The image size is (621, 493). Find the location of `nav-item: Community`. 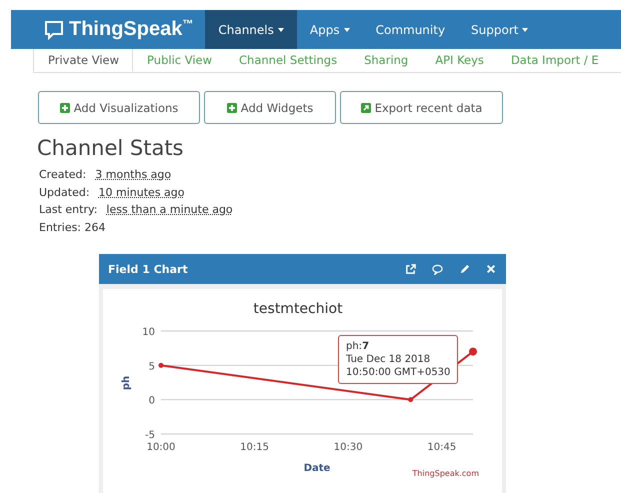

nav-item: Community is located at coordinates (410, 29).